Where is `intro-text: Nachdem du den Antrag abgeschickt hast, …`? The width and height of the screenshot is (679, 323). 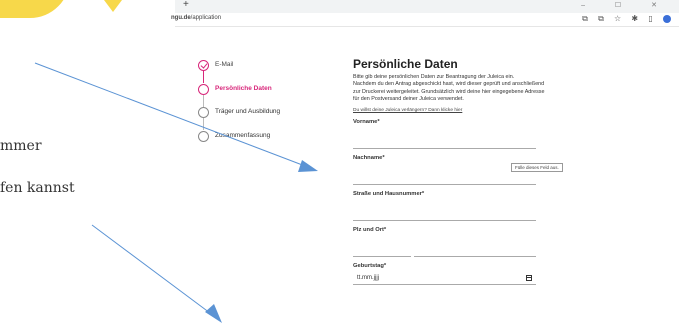
intro-text: Nachdem du den Antrag abgeschickt hast, … is located at coordinates (449, 91).